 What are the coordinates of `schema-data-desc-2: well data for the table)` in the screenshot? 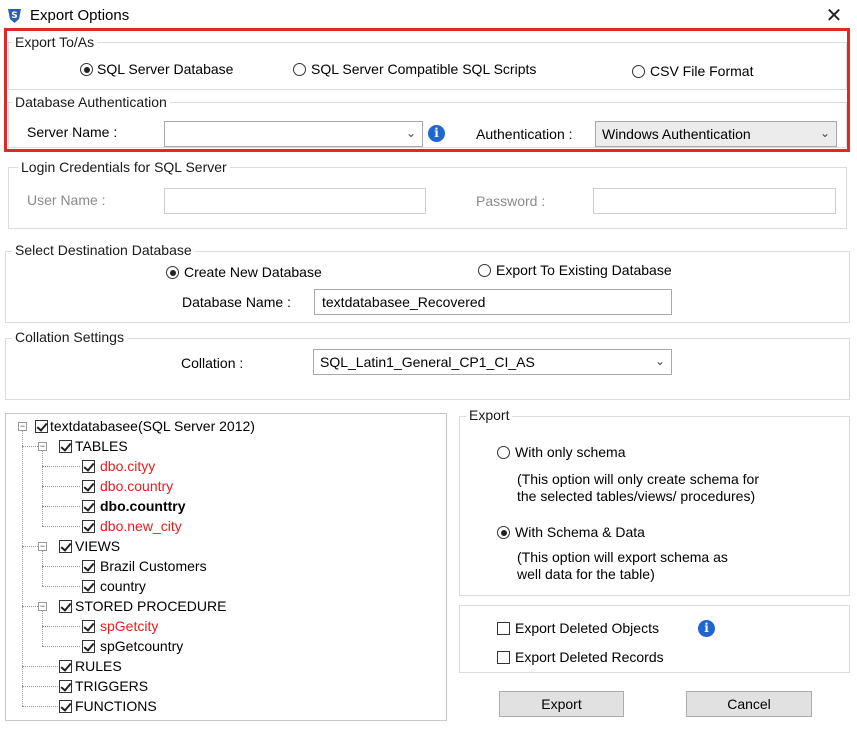 It's located at (586, 574).